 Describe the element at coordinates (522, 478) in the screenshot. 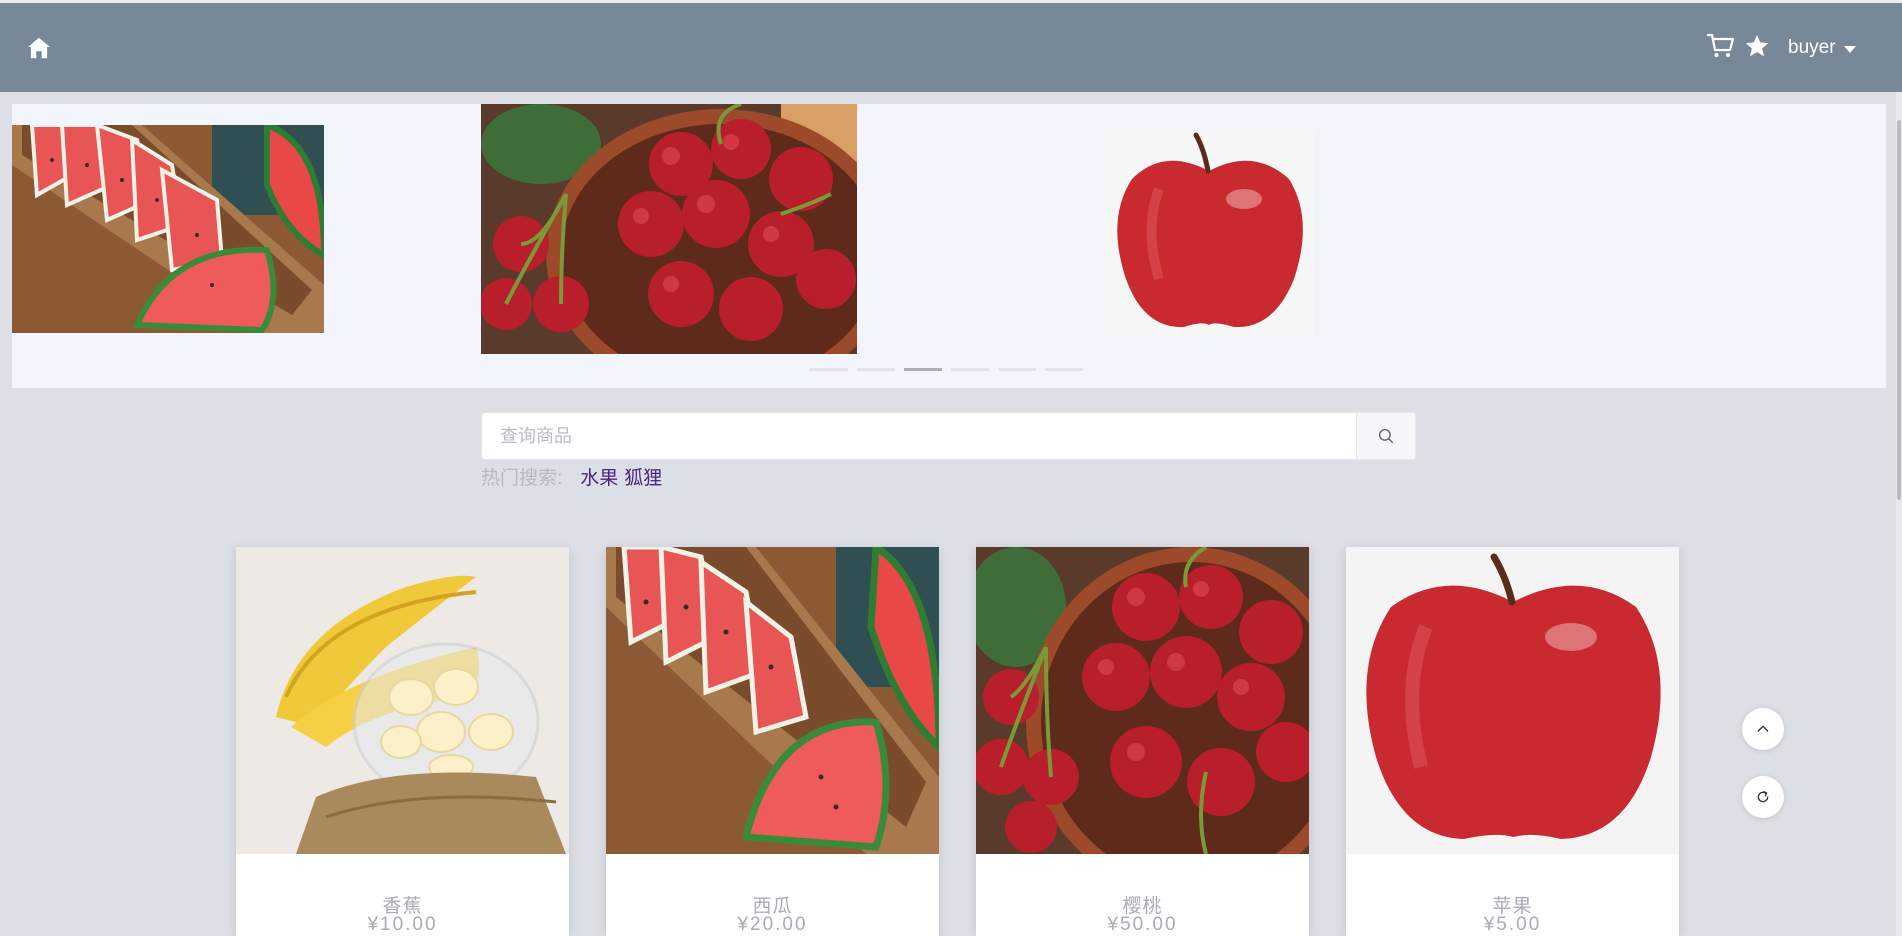

I see `hot-search-label: 热门搜索:` at that location.